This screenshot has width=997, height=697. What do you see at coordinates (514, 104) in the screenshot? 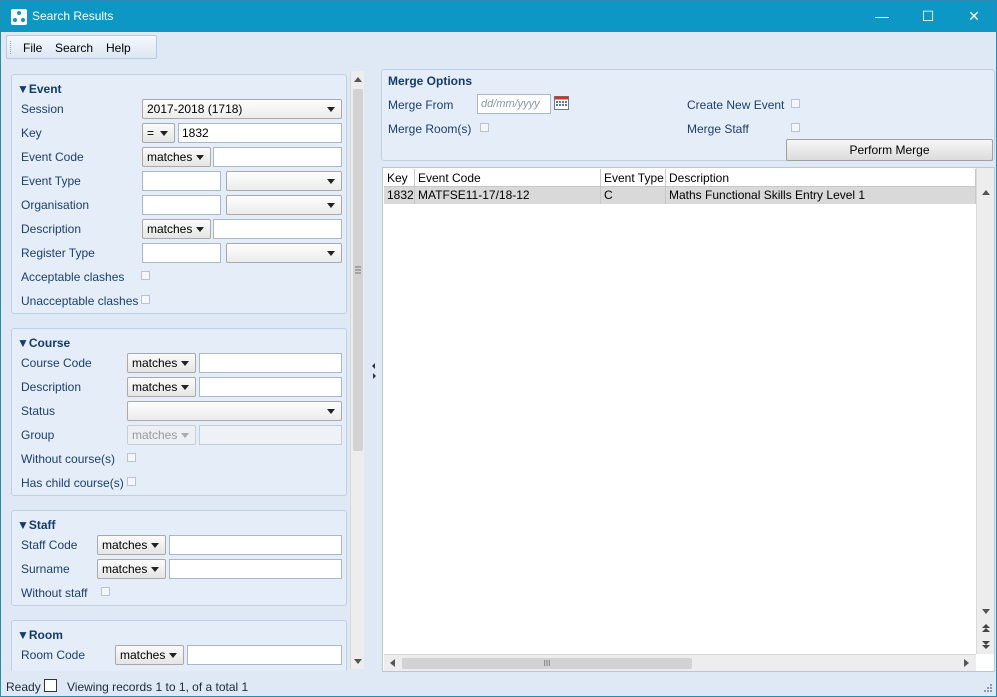
I see `merge-from-date-input: dd/mm/yyyy` at bounding box center [514, 104].